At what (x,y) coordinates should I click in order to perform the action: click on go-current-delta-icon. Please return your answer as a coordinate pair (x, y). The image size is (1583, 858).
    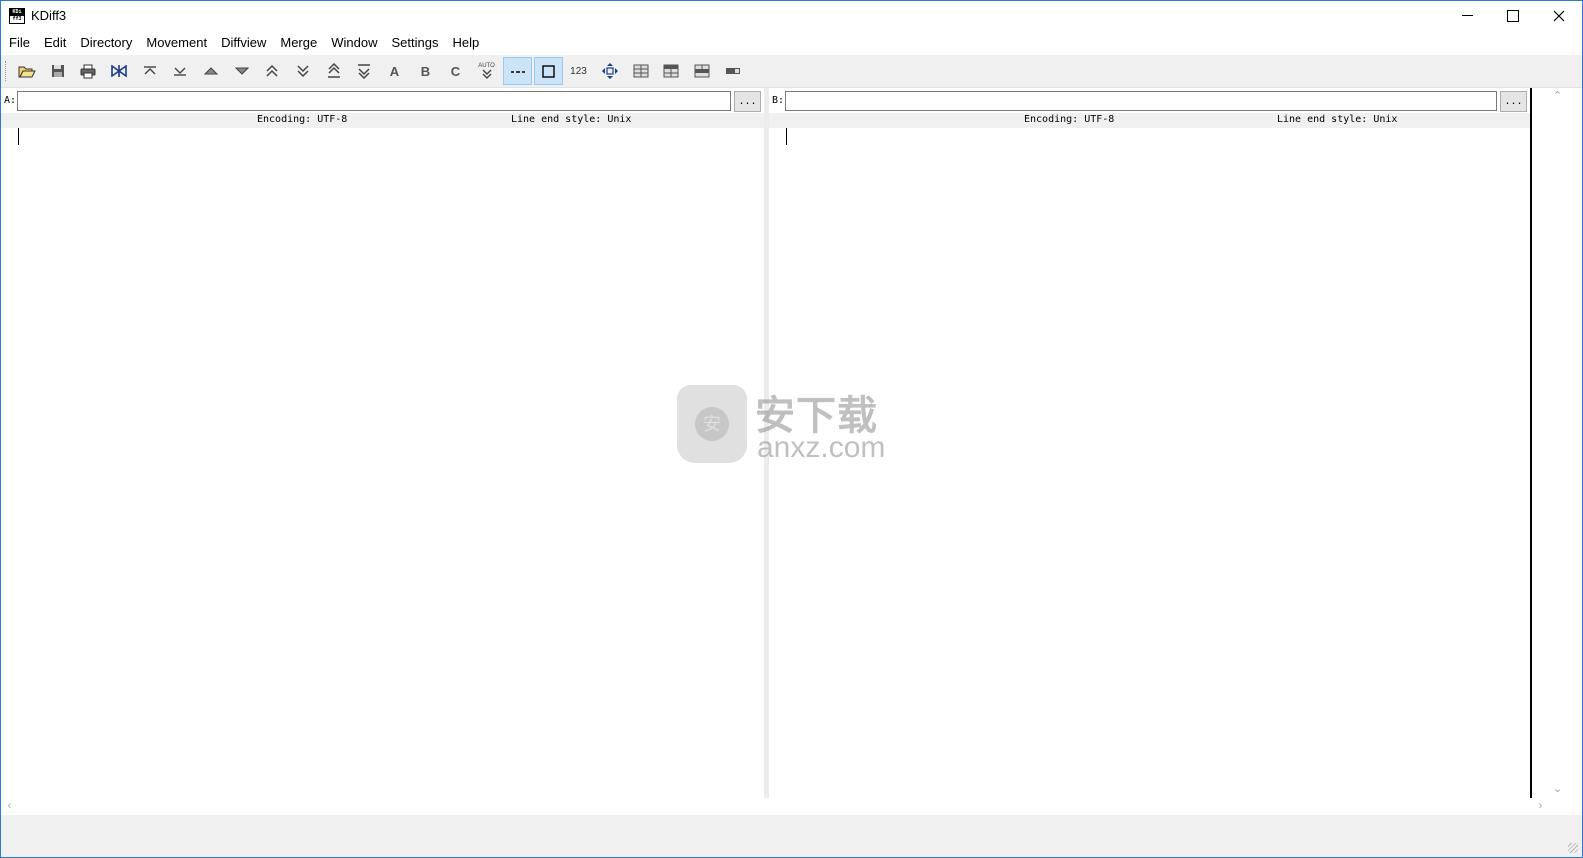
    Looking at the image, I should click on (118, 71).